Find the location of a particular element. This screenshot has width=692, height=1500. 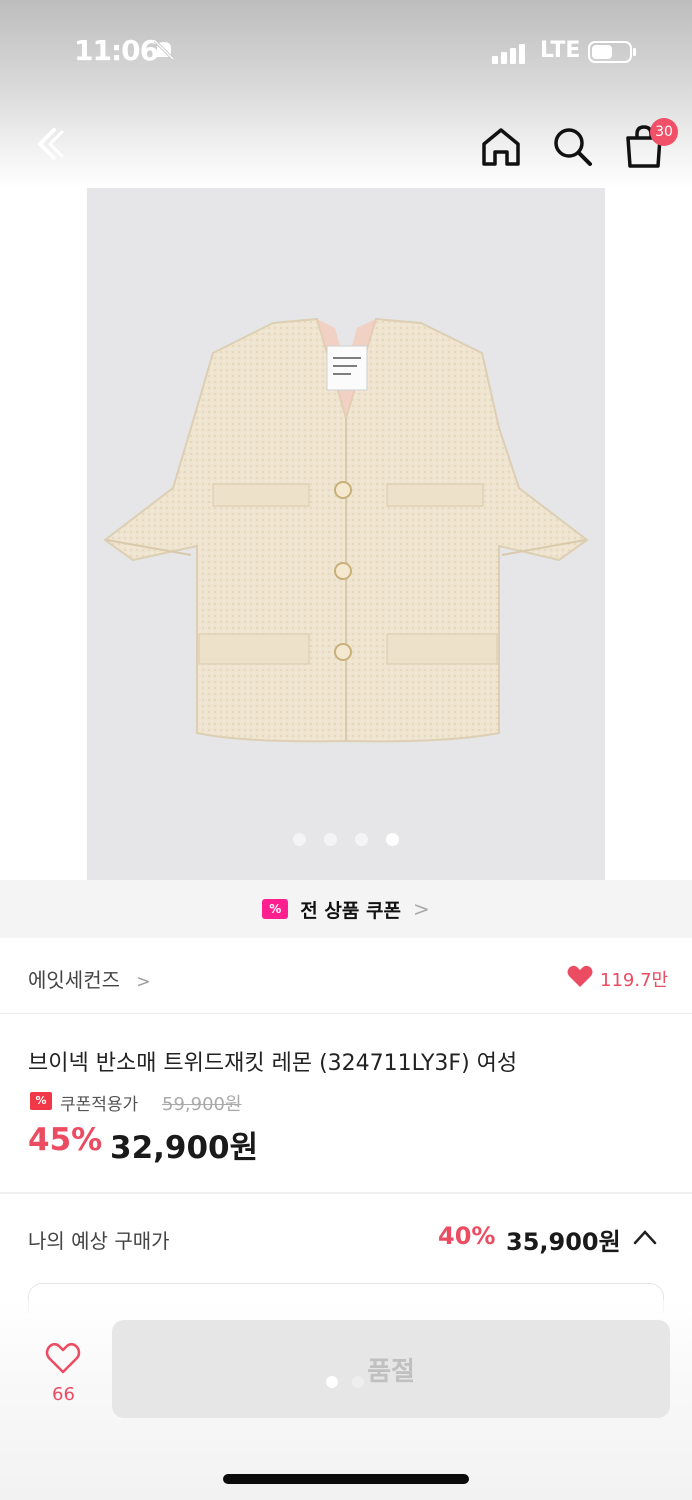

back-arrow-icon is located at coordinates (50, 144).